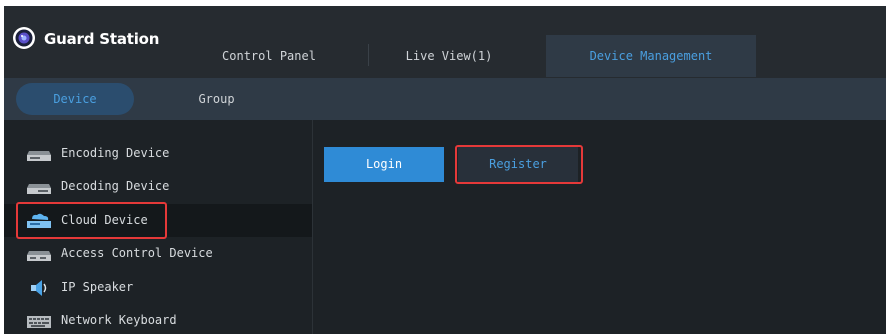 The image size is (886, 334). What do you see at coordinates (39, 189) in the screenshot?
I see `decoder-icon` at bounding box center [39, 189].